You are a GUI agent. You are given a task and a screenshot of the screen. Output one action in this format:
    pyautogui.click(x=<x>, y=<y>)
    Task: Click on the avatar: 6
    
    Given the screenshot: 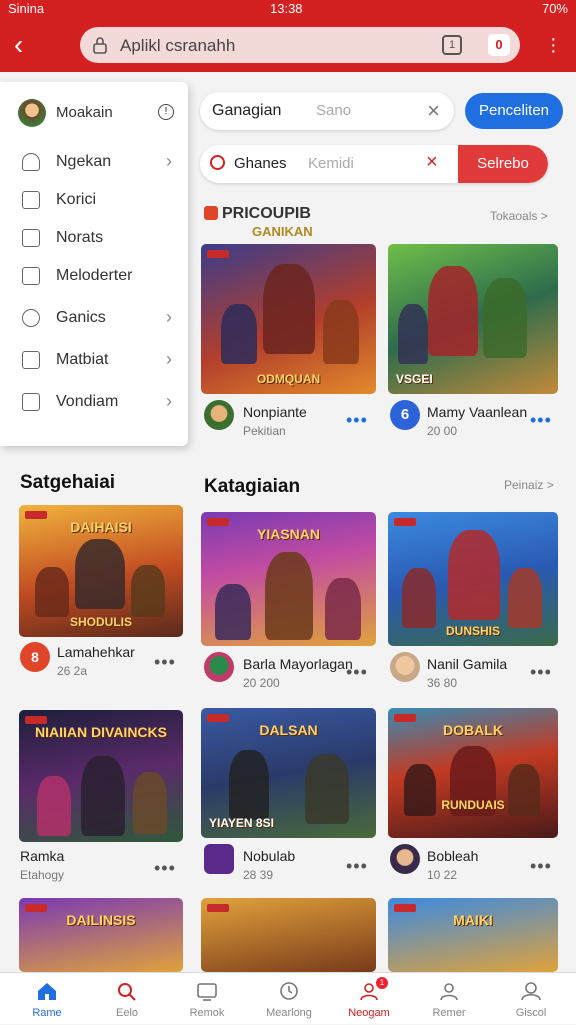 What is the action you would take?
    pyautogui.click(x=405, y=415)
    